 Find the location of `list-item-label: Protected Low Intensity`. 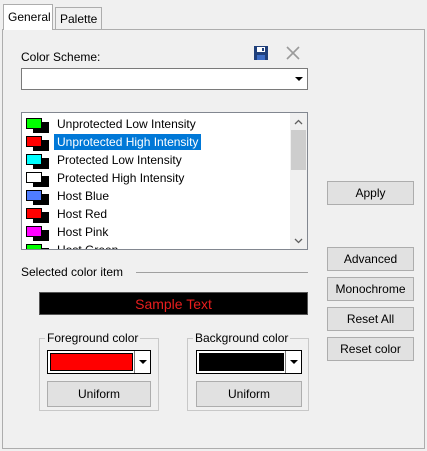

list-item-label: Protected Low Intensity is located at coordinates (119, 160).